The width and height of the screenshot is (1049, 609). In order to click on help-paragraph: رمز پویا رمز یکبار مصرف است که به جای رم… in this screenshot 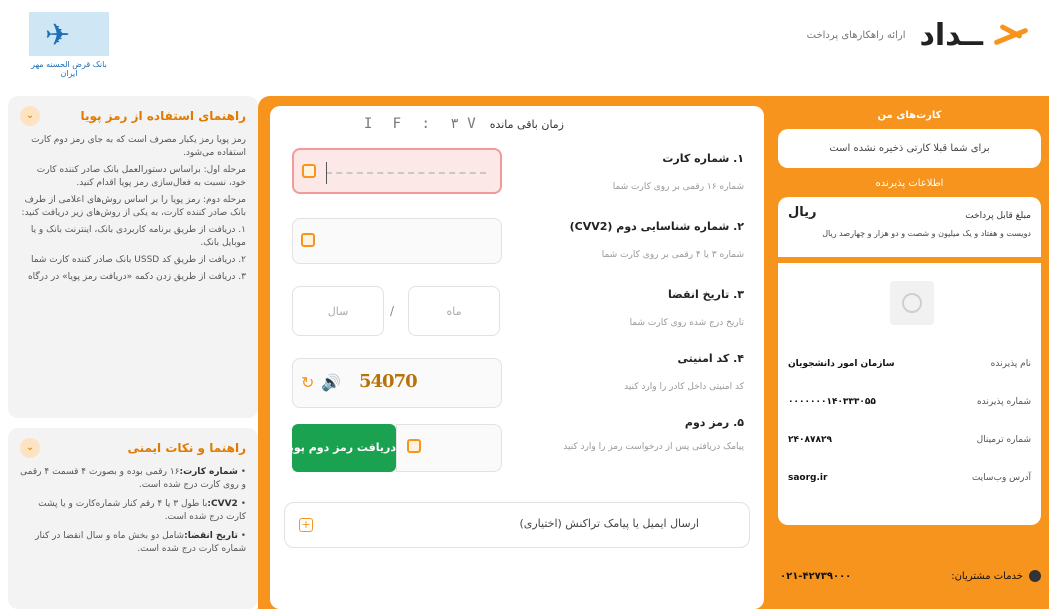, I will do `click(138, 146)`.